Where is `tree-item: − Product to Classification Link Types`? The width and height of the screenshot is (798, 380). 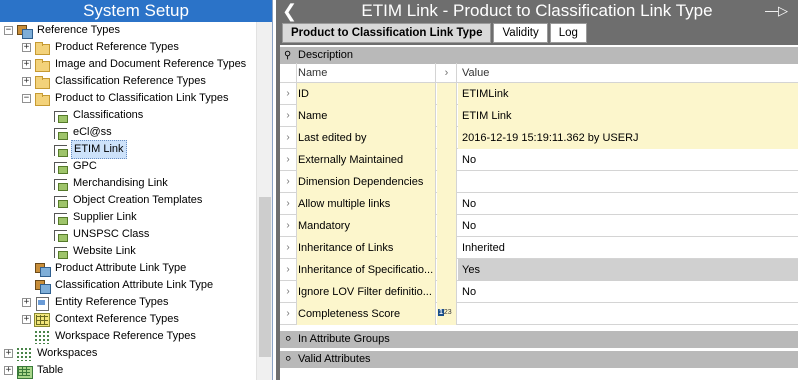
tree-item: − Product to Classification Link Types is located at coordinates (126, 98).